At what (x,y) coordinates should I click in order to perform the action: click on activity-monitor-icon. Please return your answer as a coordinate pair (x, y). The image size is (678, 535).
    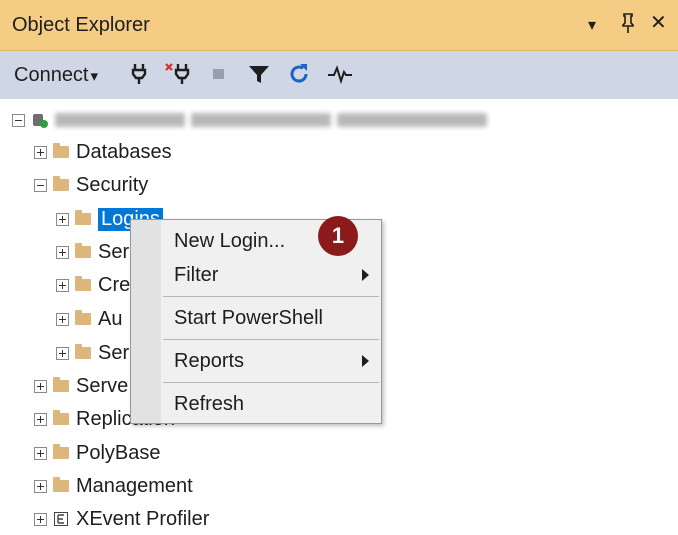
    Looking at the image, I should click on (339, 74).